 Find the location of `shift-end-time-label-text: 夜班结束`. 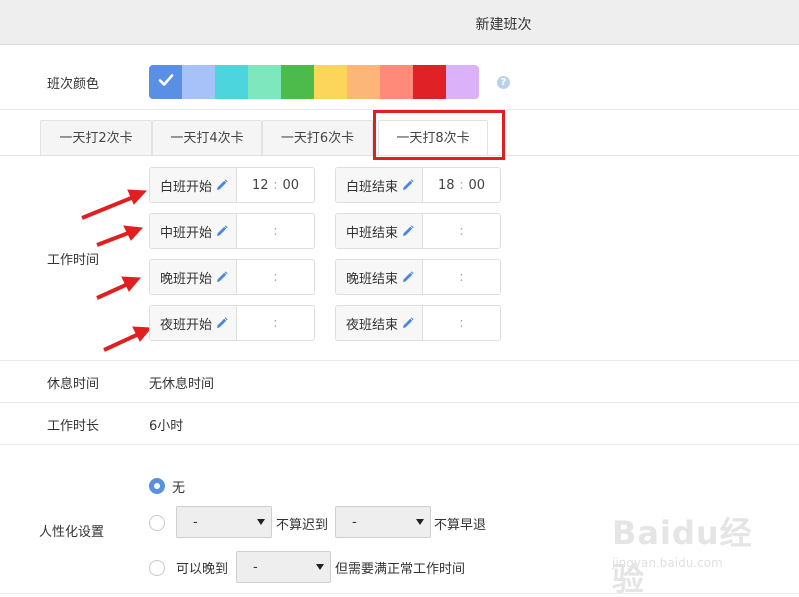

shift-end-time-label-text: 夜班结束 is located at coordinates (372, 325).